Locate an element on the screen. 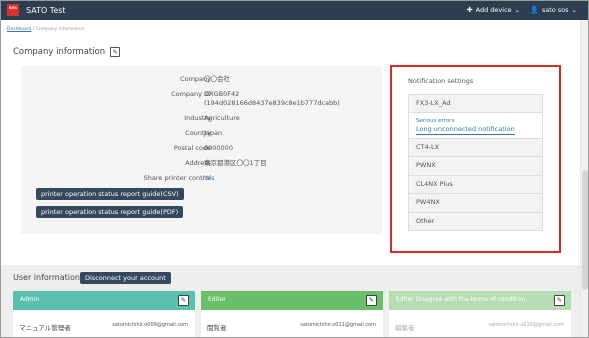 This screenshot has width=589, height=338. breadcrumb-dashboard: Dashboard is located at coordinates (19, 29).